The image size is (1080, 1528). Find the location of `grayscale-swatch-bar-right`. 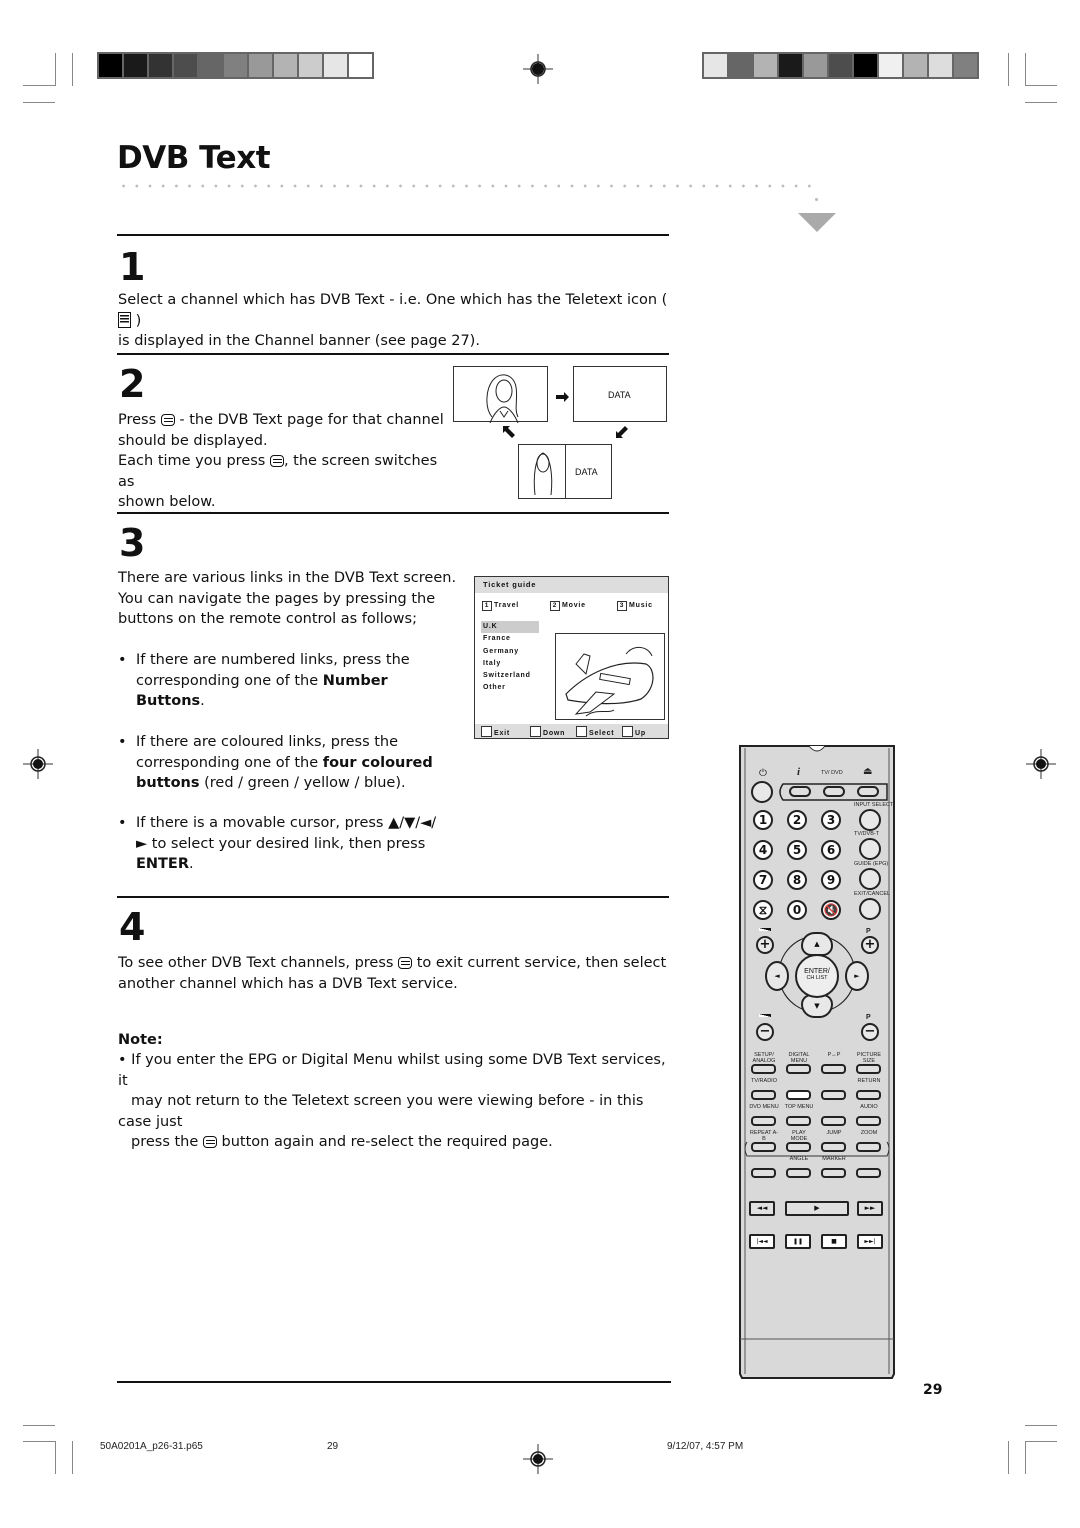

grayscale-swatch-bar-right is located at coordinates (840, 65).